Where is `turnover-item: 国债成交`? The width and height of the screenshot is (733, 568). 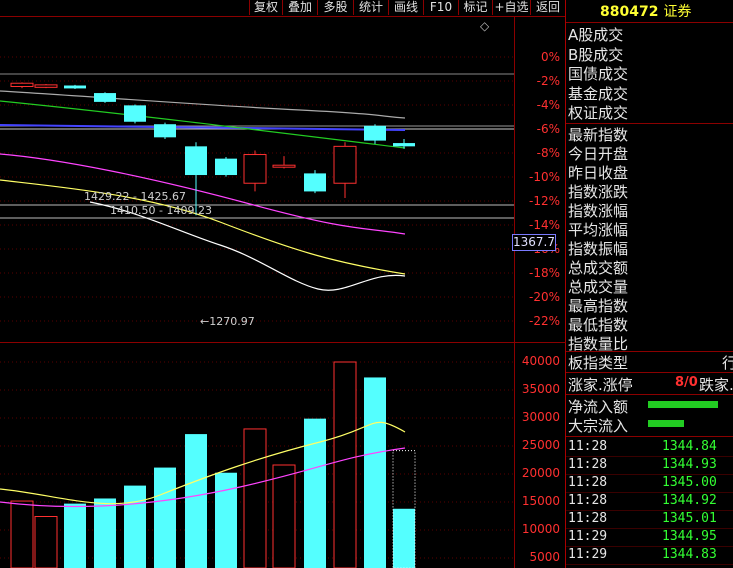 turnover-item: 国债成交 is located at coordinates (598, 74).